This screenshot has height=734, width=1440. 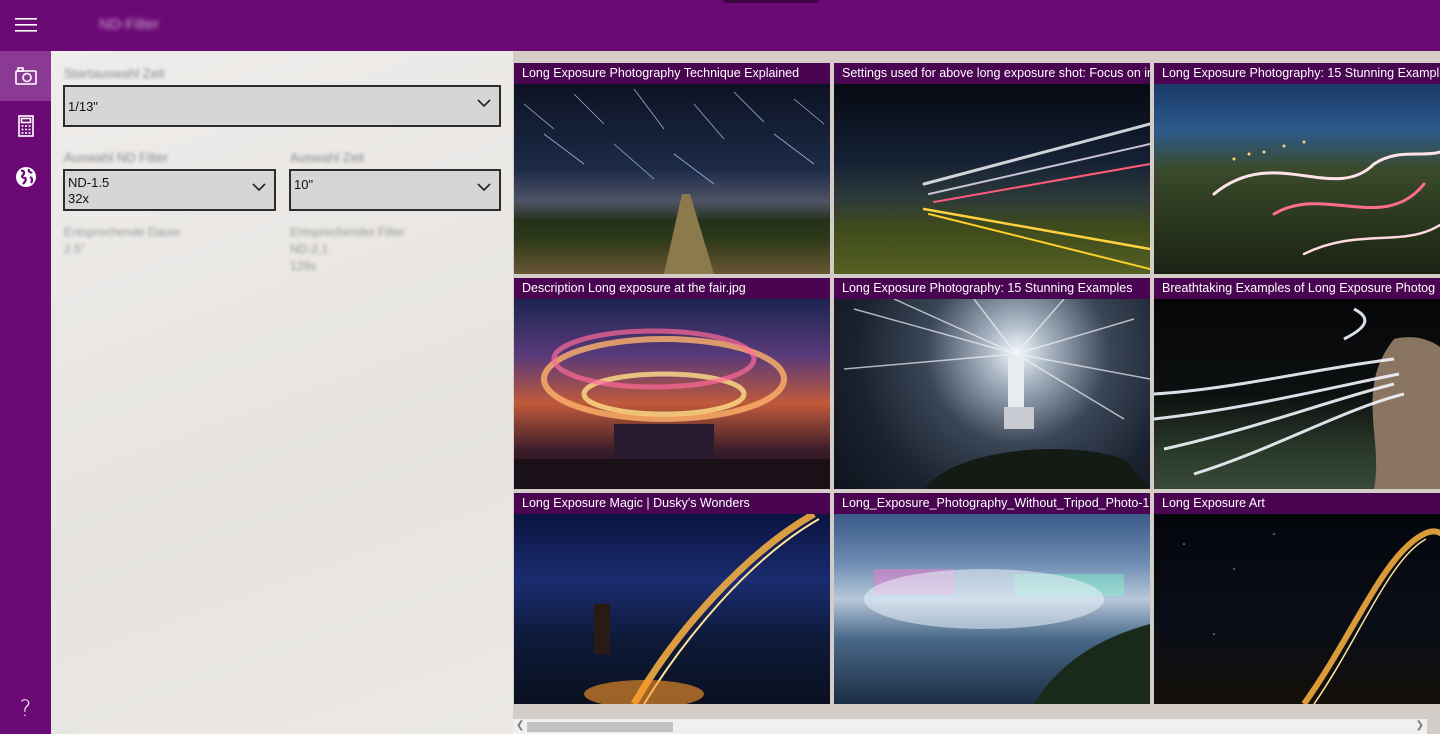 I want to click on fire-arc-art, so click(x=1311, y=616).